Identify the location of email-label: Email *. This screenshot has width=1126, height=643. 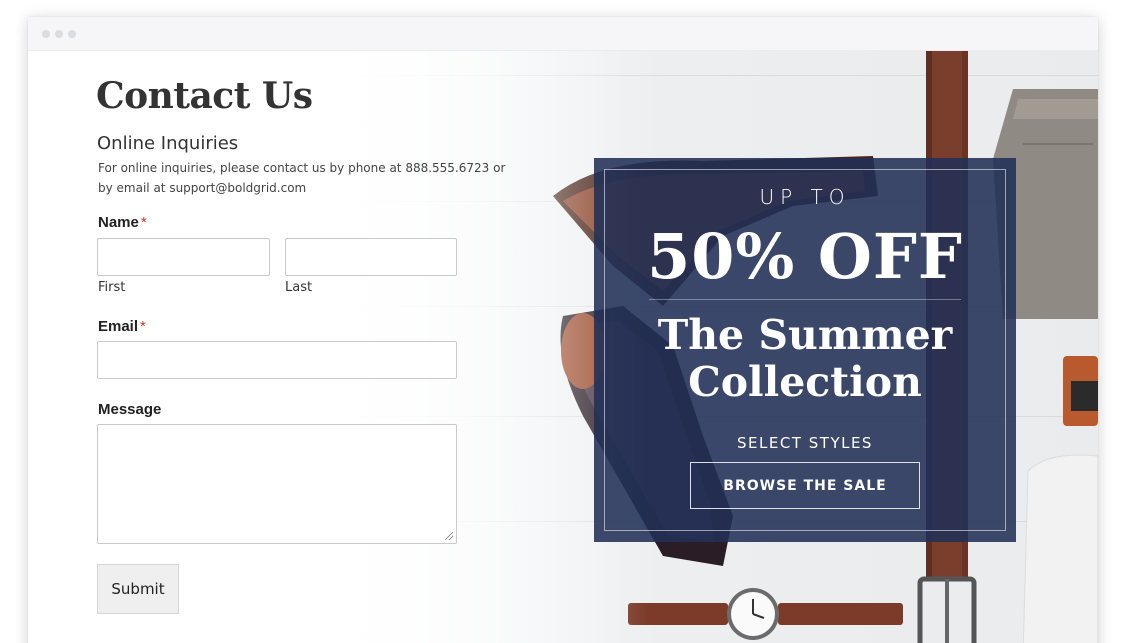
(122, 326).